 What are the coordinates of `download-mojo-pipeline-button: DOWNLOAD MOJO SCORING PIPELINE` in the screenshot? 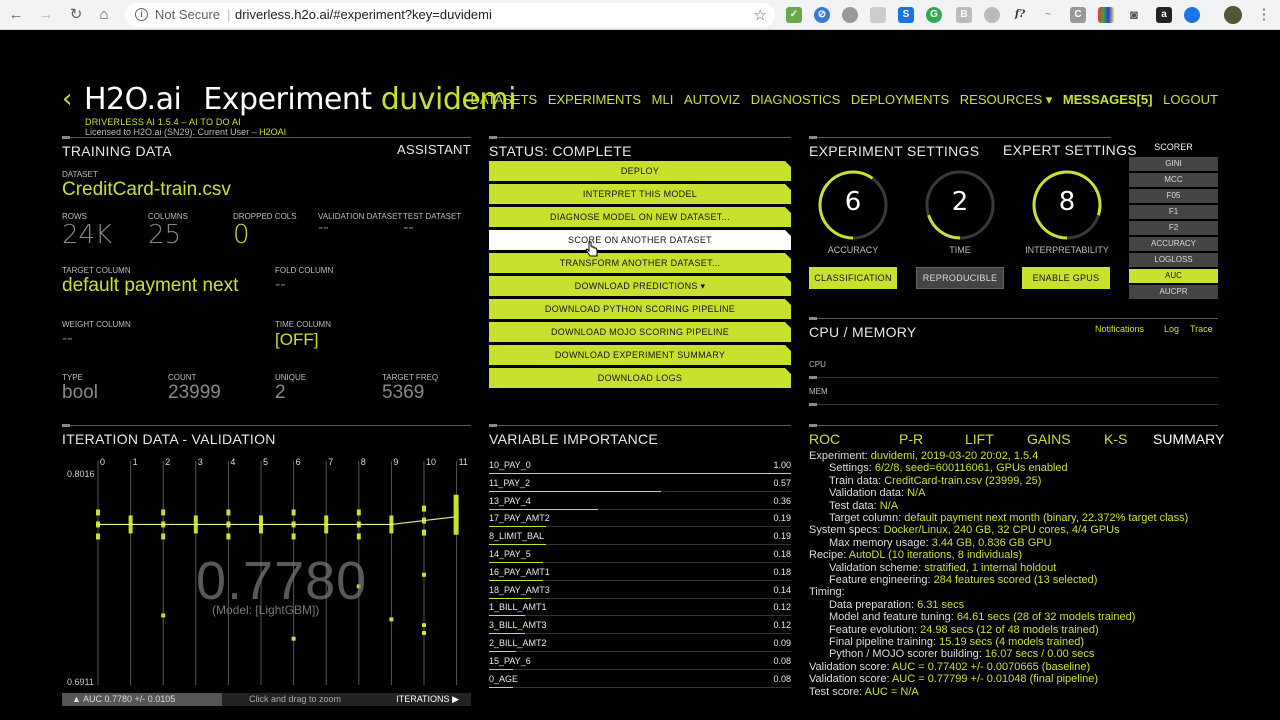 It's located at (640, 332).